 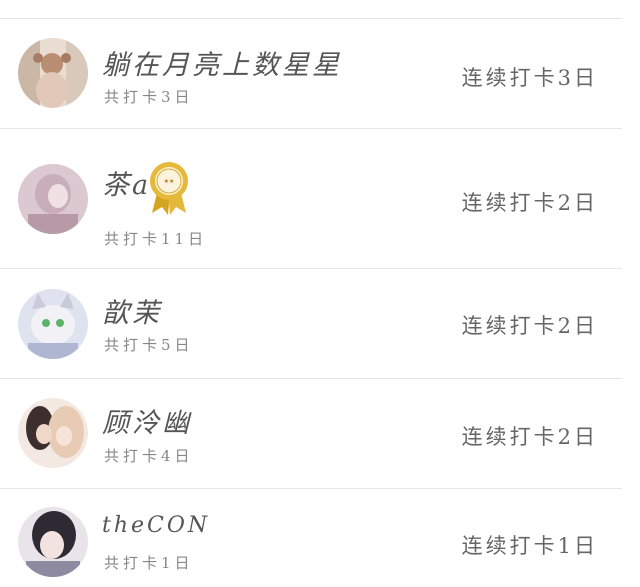 I want to click on username: theCON, so click(x=156, y=525).